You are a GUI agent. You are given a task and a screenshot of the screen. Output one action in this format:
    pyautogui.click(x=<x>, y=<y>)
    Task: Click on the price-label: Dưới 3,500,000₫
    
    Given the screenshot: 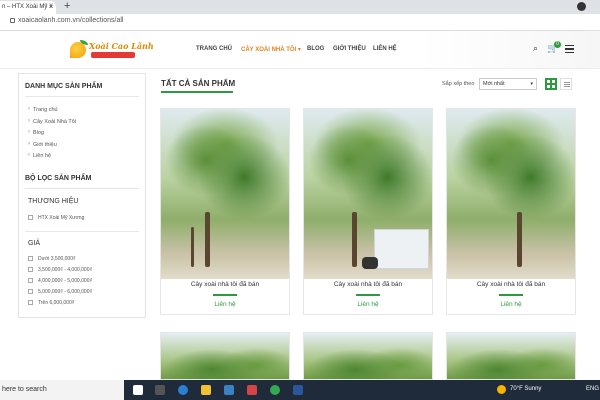 What is the action you would take?
    pyautogui.click(x=57, y=259)
    